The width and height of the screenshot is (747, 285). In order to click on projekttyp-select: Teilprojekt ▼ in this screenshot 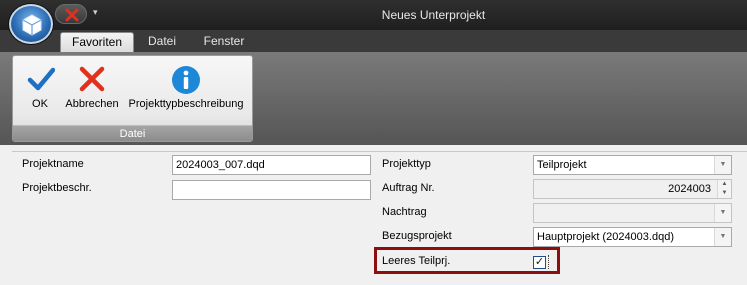, I will do `click(632, 165)`.